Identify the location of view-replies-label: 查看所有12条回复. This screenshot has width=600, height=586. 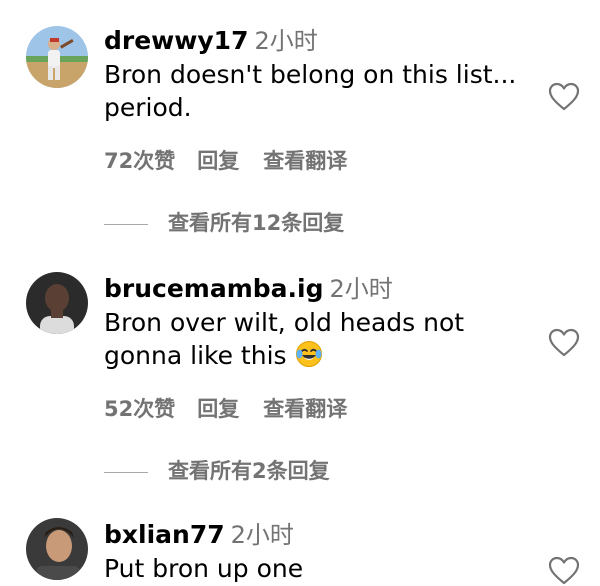
(256, 223).